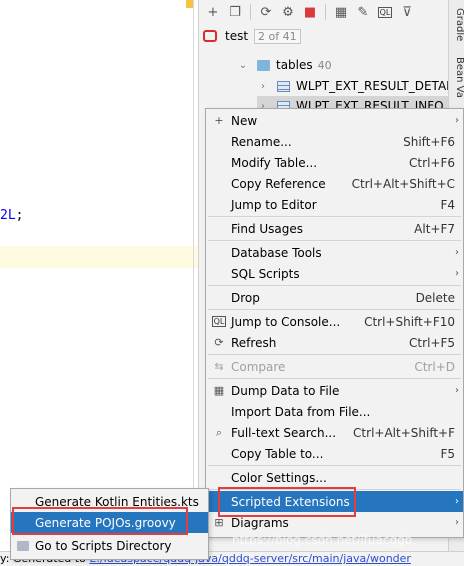  What do you see at coordinates (334, 390) in the screenshot?
I see `menu-item-dump-data: ▦ Dump Data to File ›` at bounding box center [334, 390].